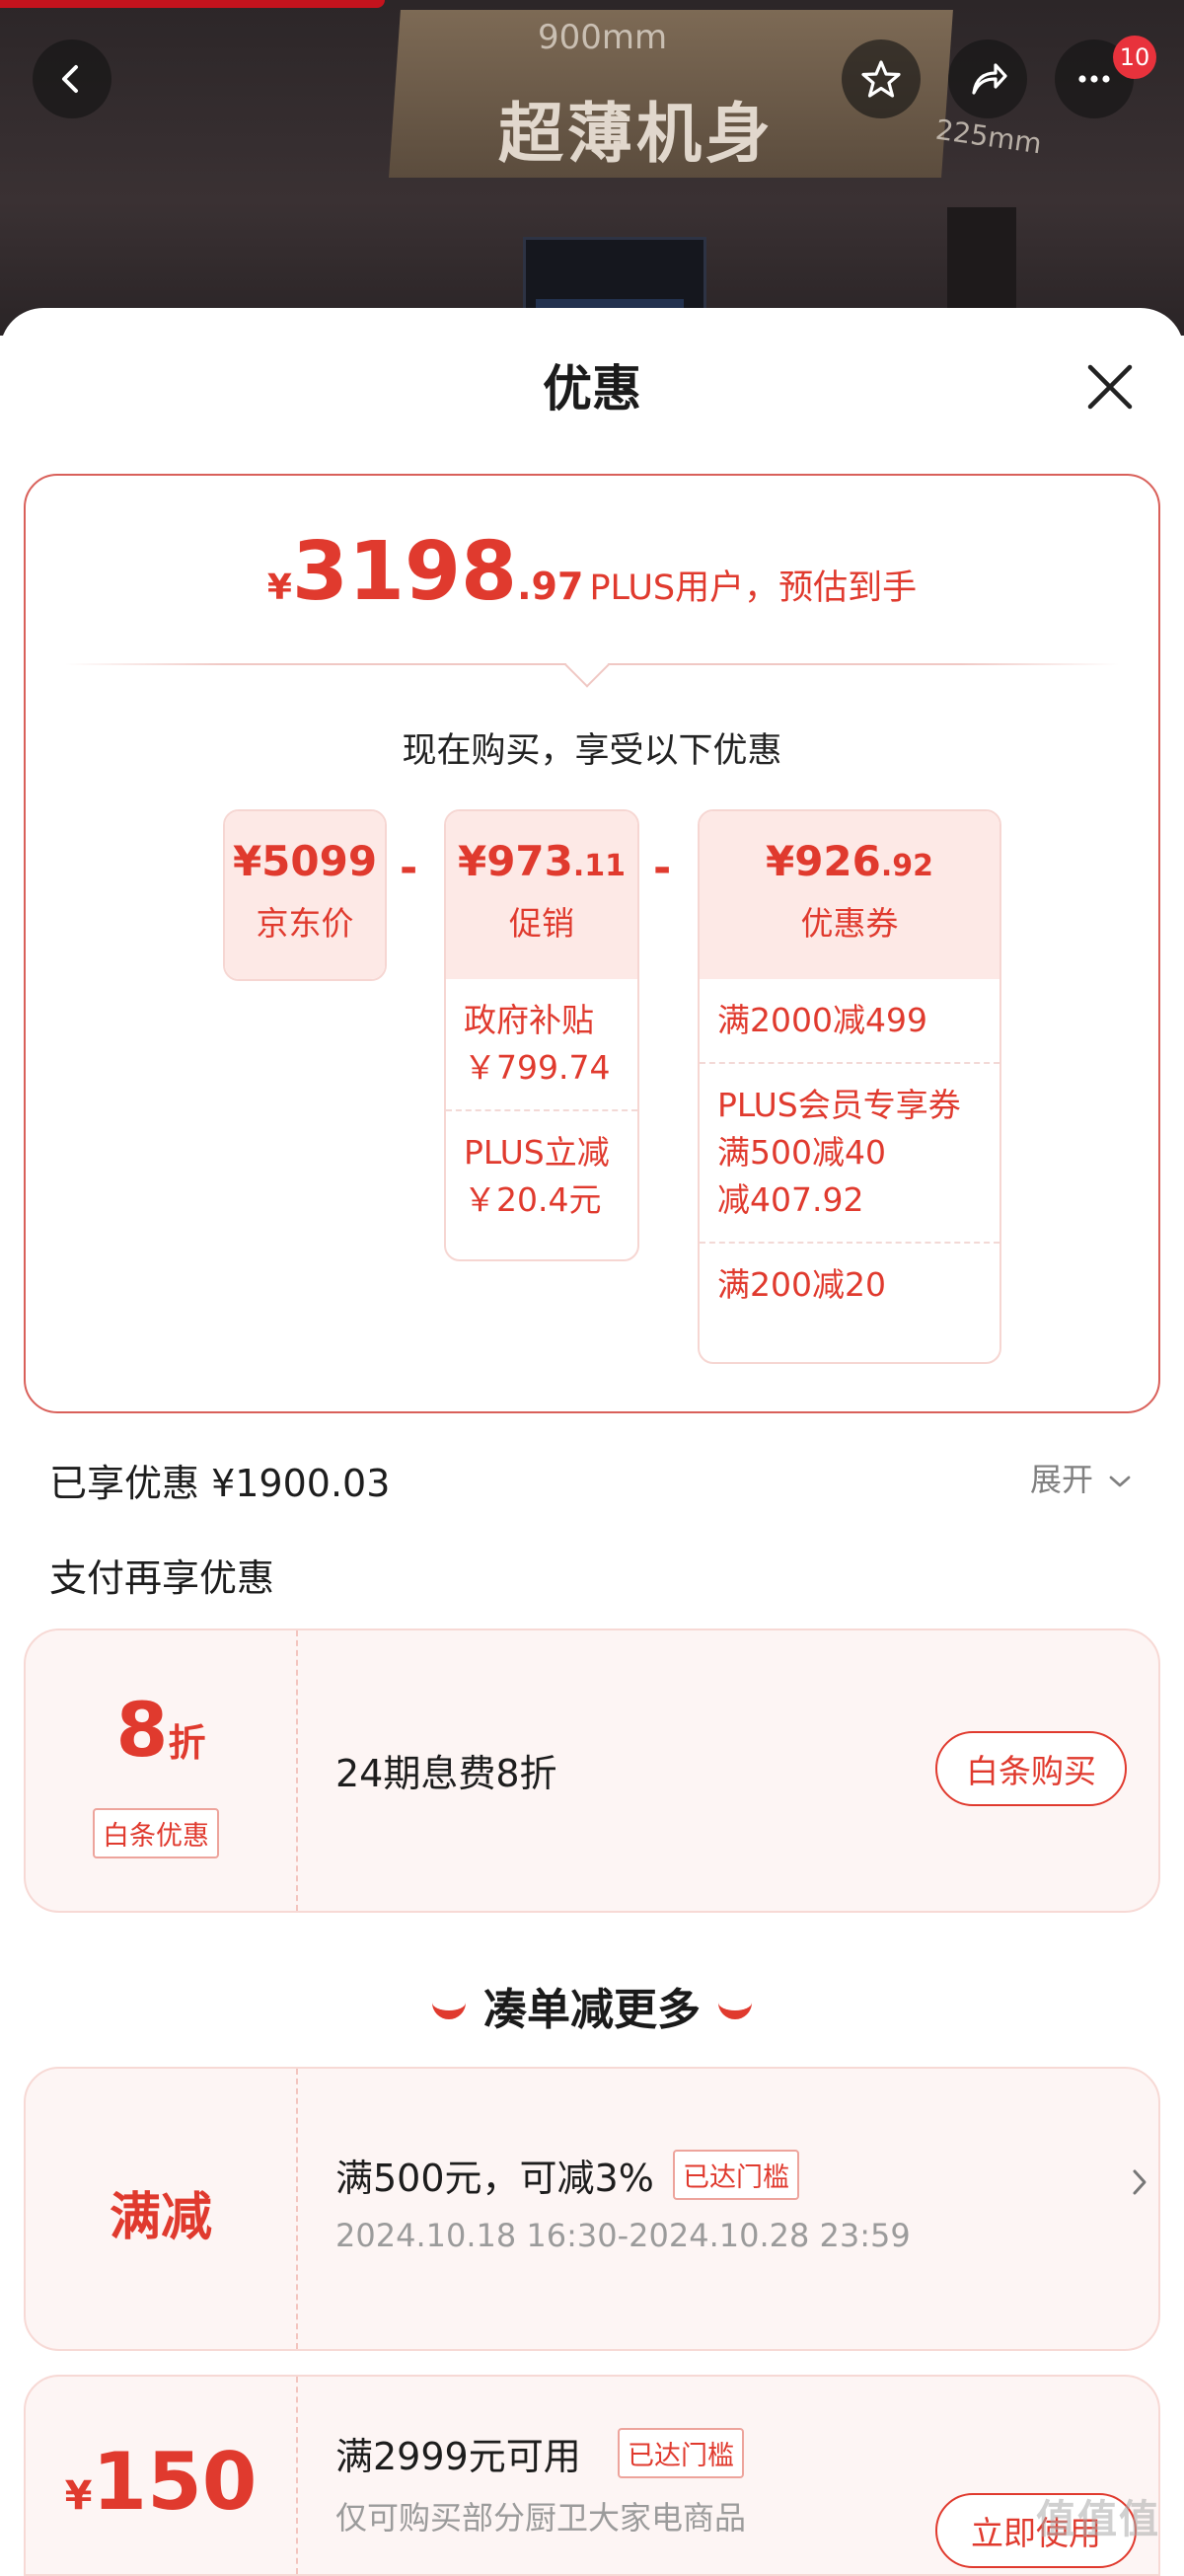 The height and width of the screenshot is (2576, 1184). Describe the element at coordinates (623, 2236) in the screenshot. I see `full-reduce-period: 2024.10.18 16:30-2024.10.28 23:59` at that location.